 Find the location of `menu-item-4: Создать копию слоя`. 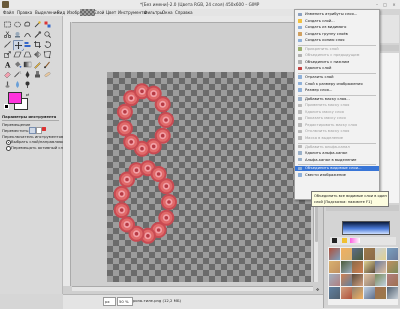

menu-item-4: Создать копию слоя is located at coordinates (337, 40).